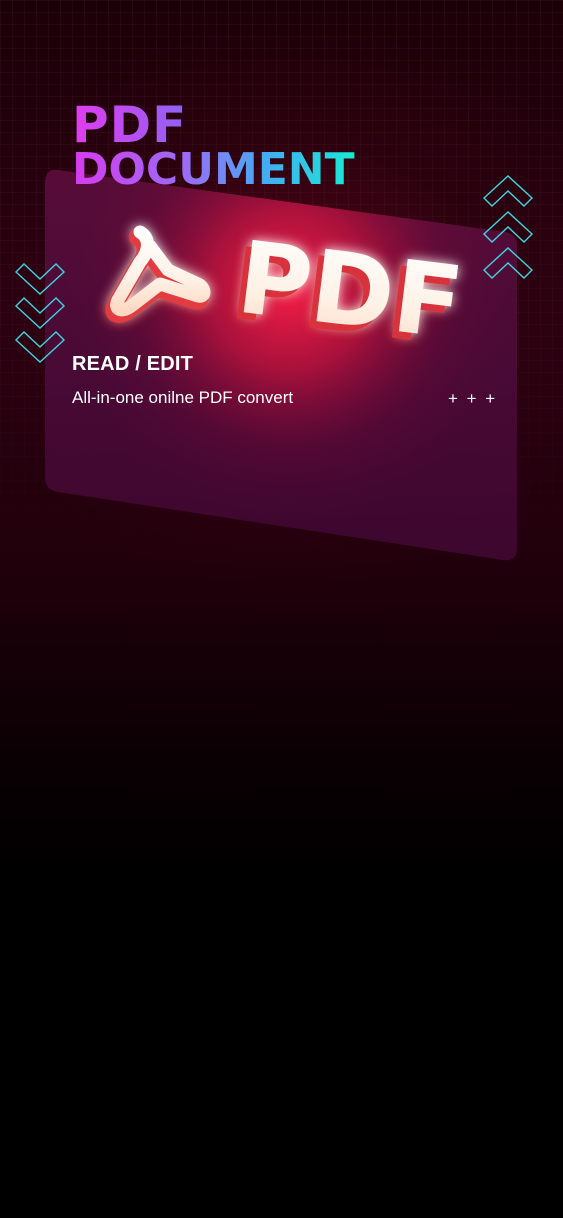 Image resolution: width=563 pixels, height=1218 pixels. I want to click on left-chevrons, so click(40, 313).